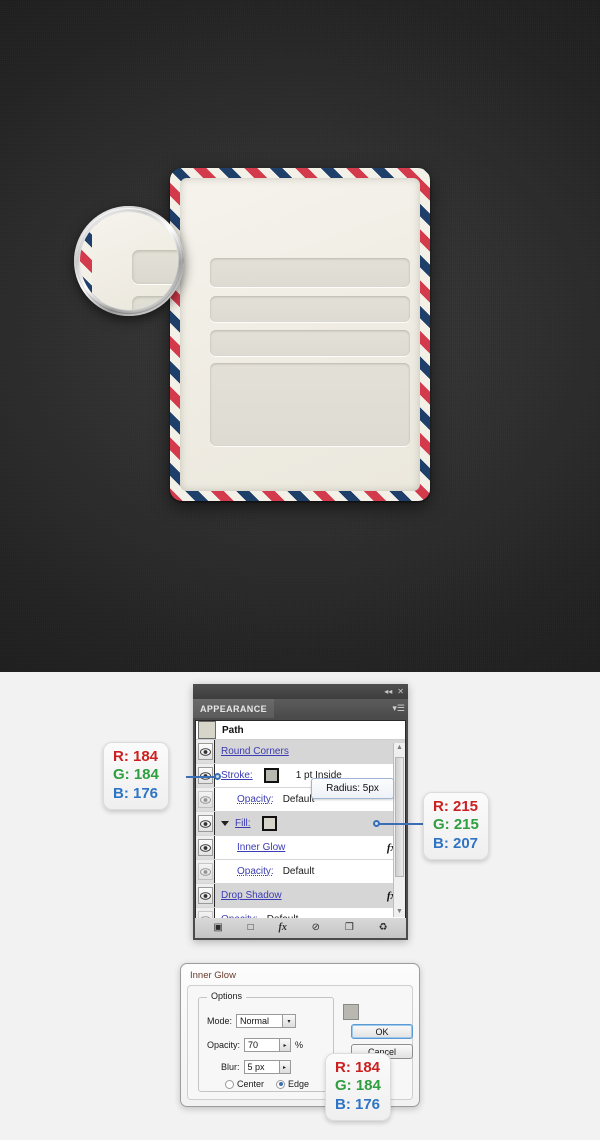 The width and height of the screenshot is (600, 1140). Describe the element at coordinates (271, 775) in the screenshot. I see `stroke-color-swatch` at that location.